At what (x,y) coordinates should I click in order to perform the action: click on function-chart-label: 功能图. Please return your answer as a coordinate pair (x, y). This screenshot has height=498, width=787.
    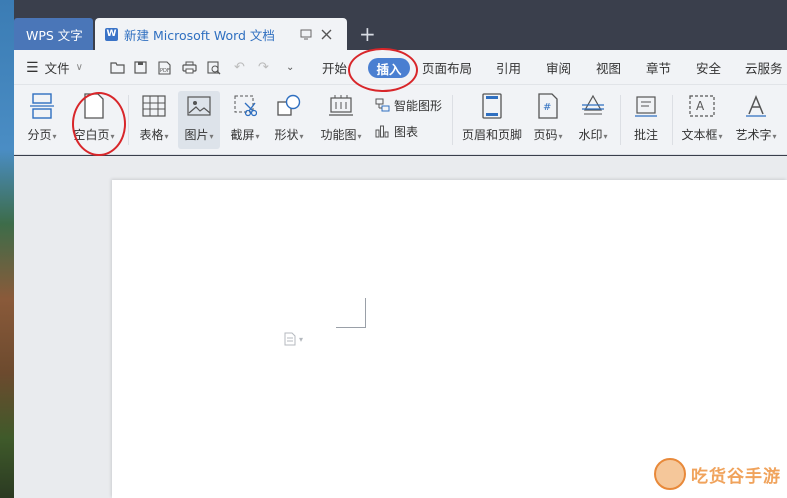
    Looking at the image, I should click on (338, 135).